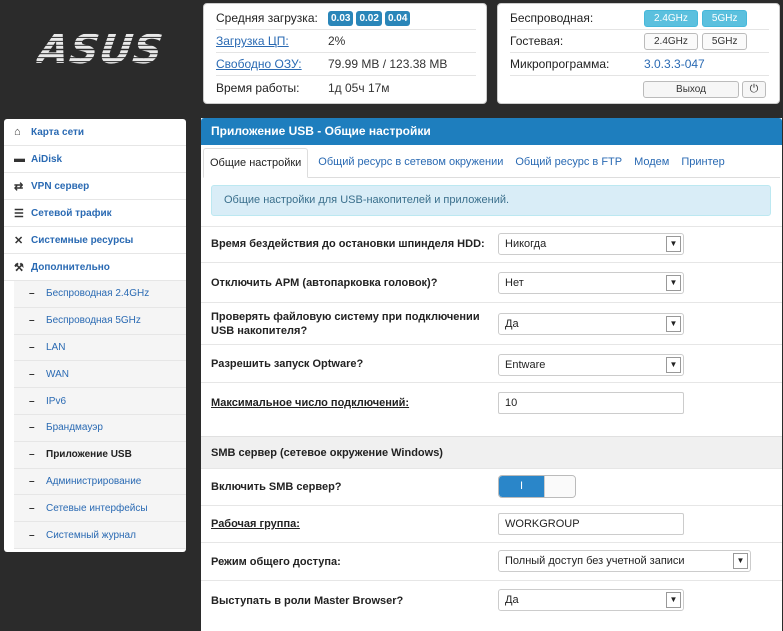  What do you see at coordinates (724, 18) in the screenshot?
I see `wireless-5-button: 5GHz` at bounding box center [724, 18].